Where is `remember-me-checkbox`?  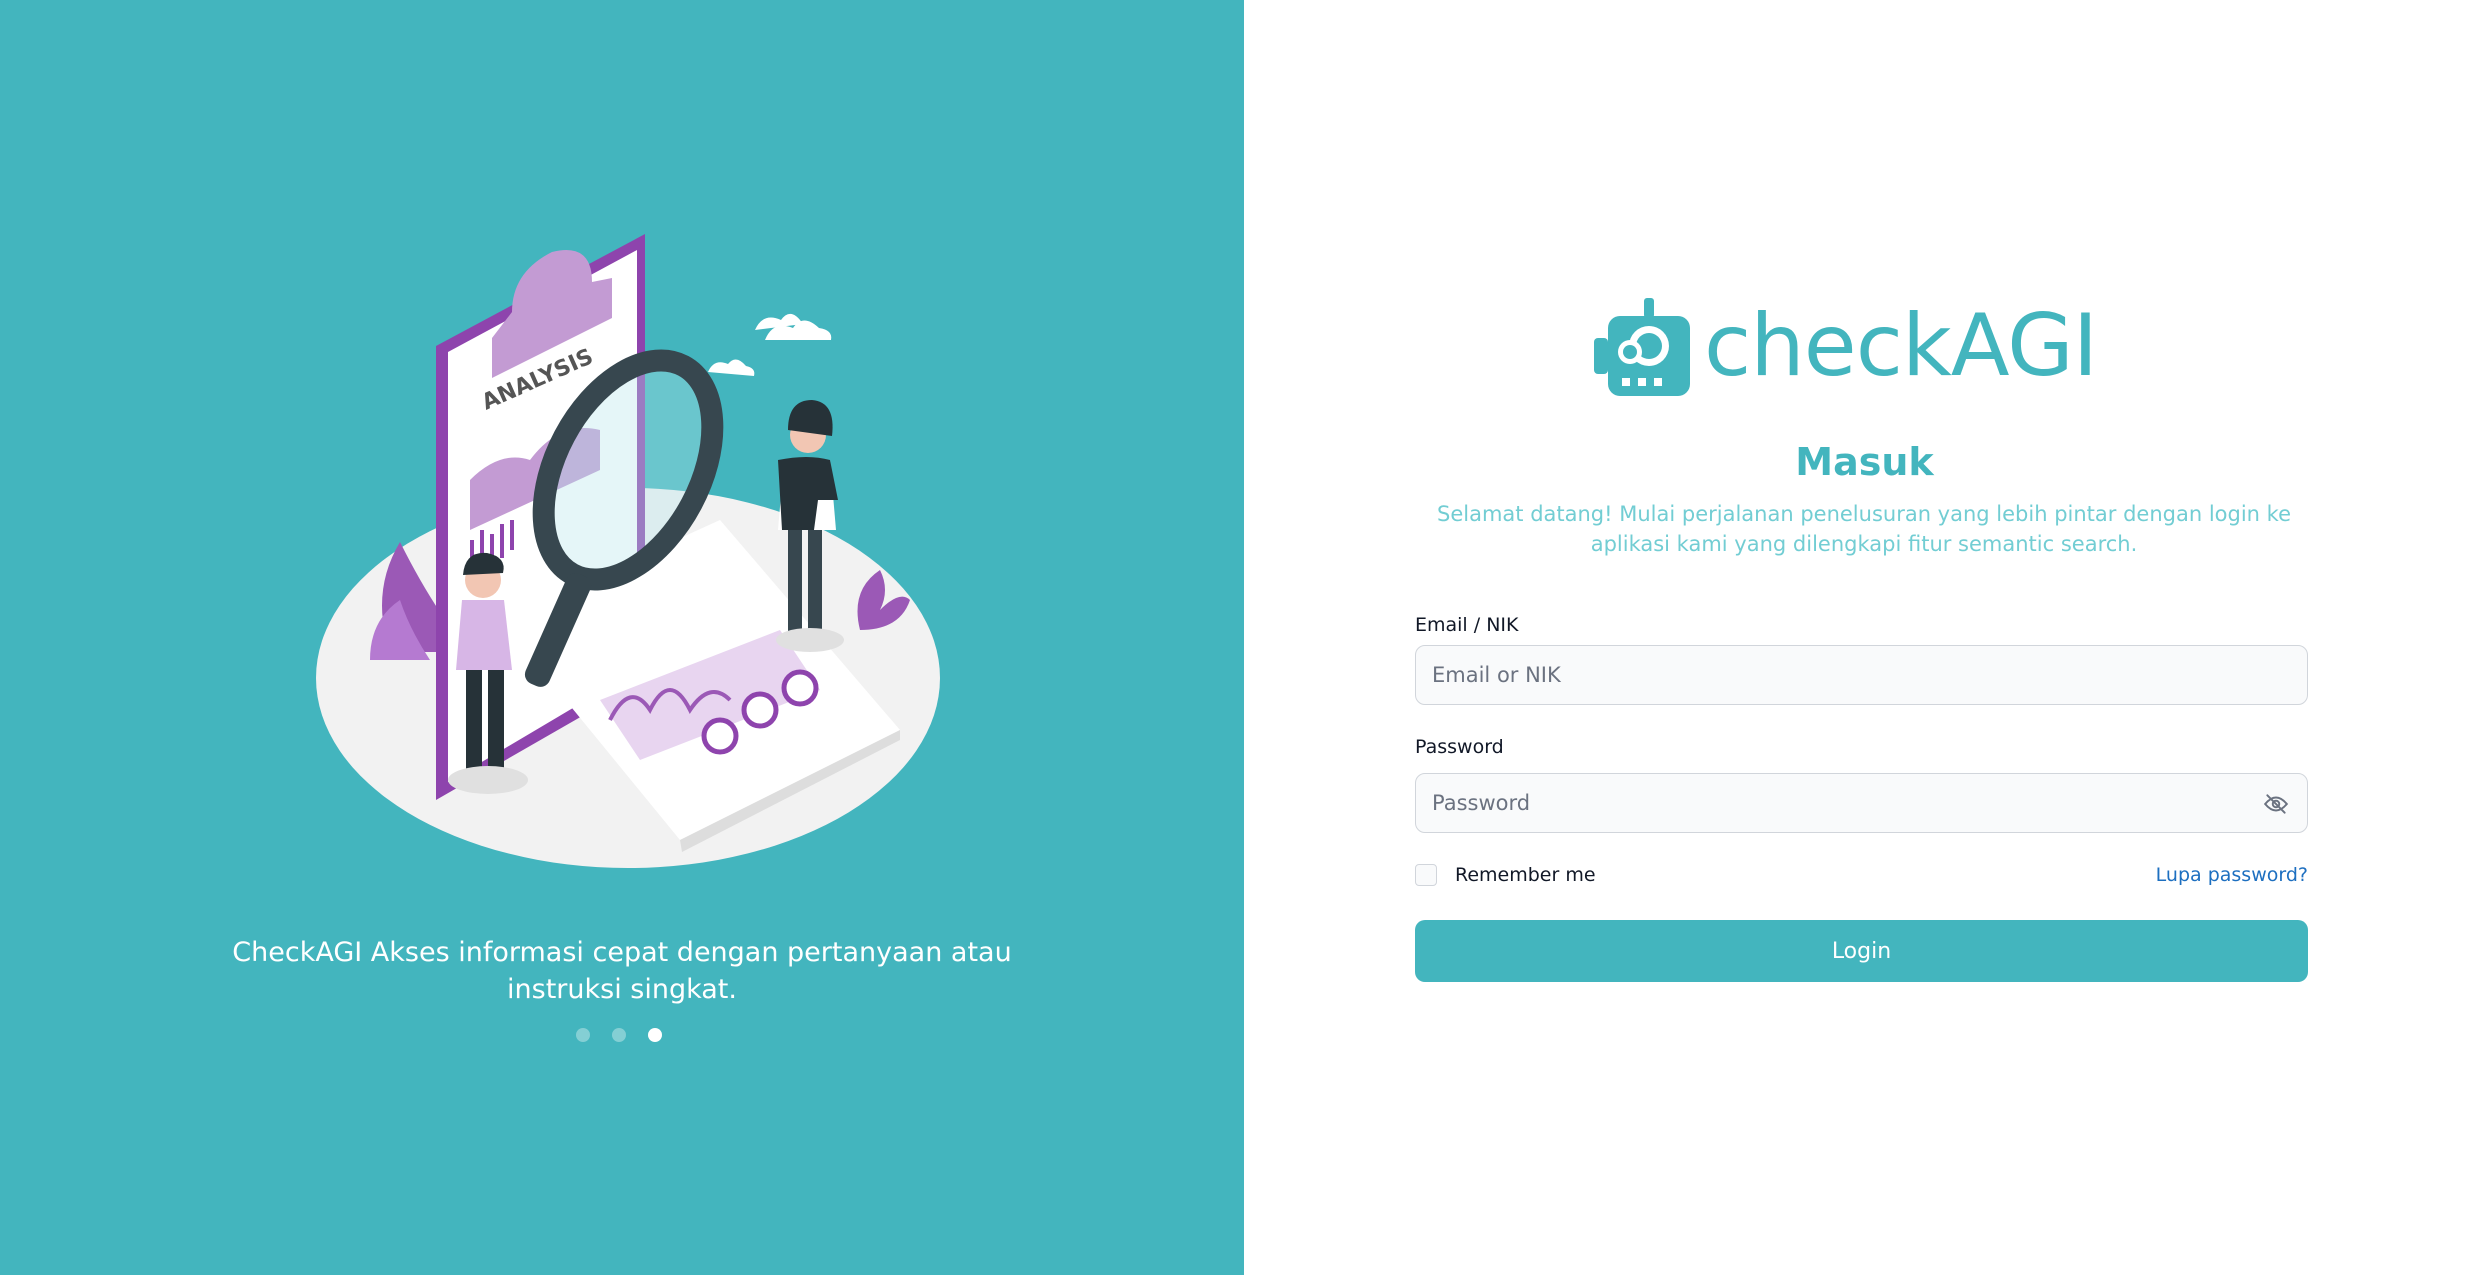 remember-me-checkbox is located at coordinates (1426, 875).